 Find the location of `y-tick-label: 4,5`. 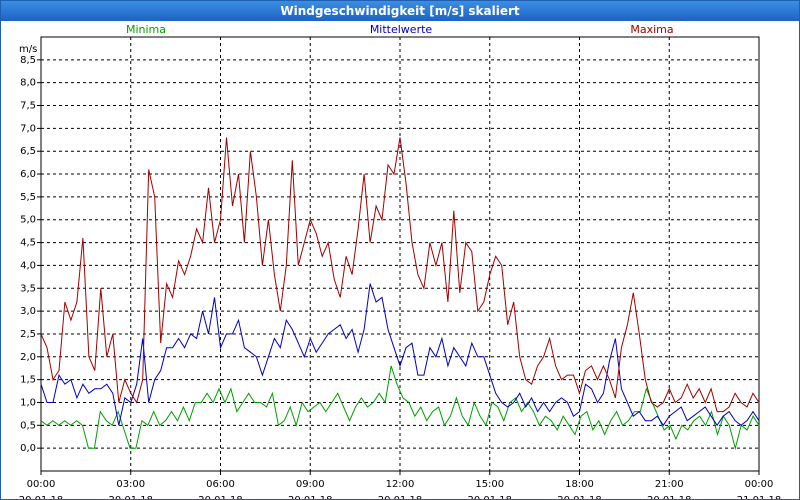

y-tick-label: 4,5 is located at coordinates (28, 243).